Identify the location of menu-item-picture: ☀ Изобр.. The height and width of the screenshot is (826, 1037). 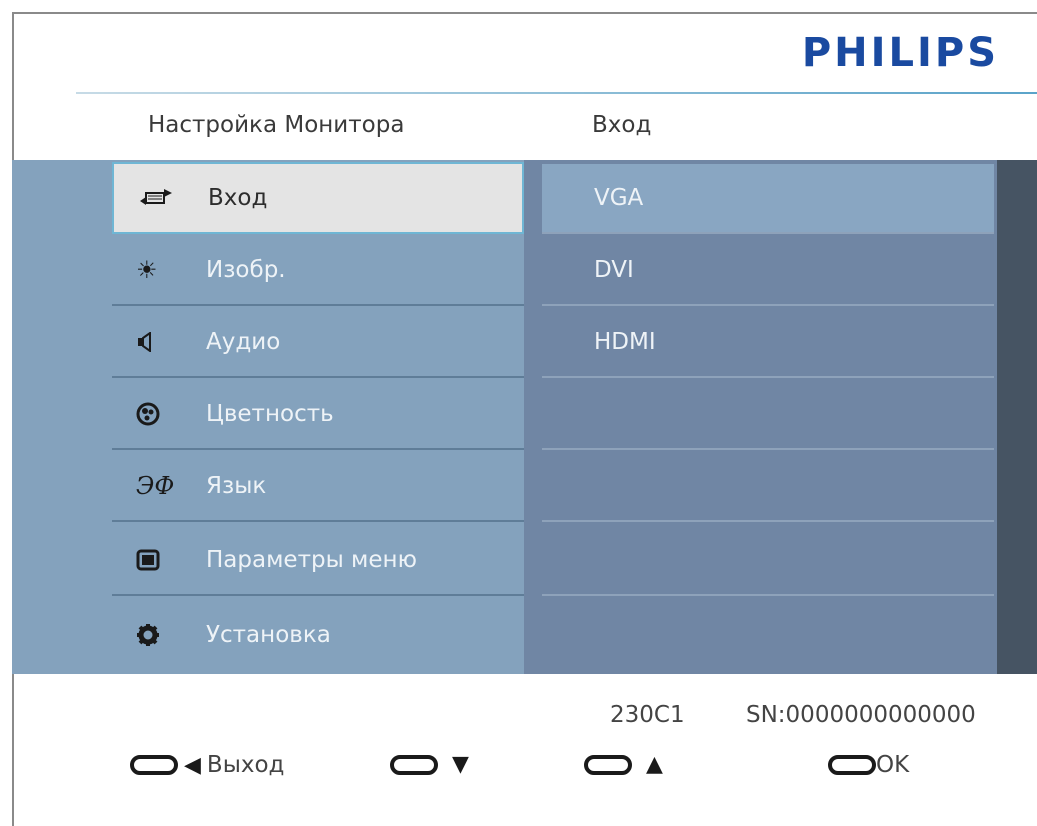
(318, 271).